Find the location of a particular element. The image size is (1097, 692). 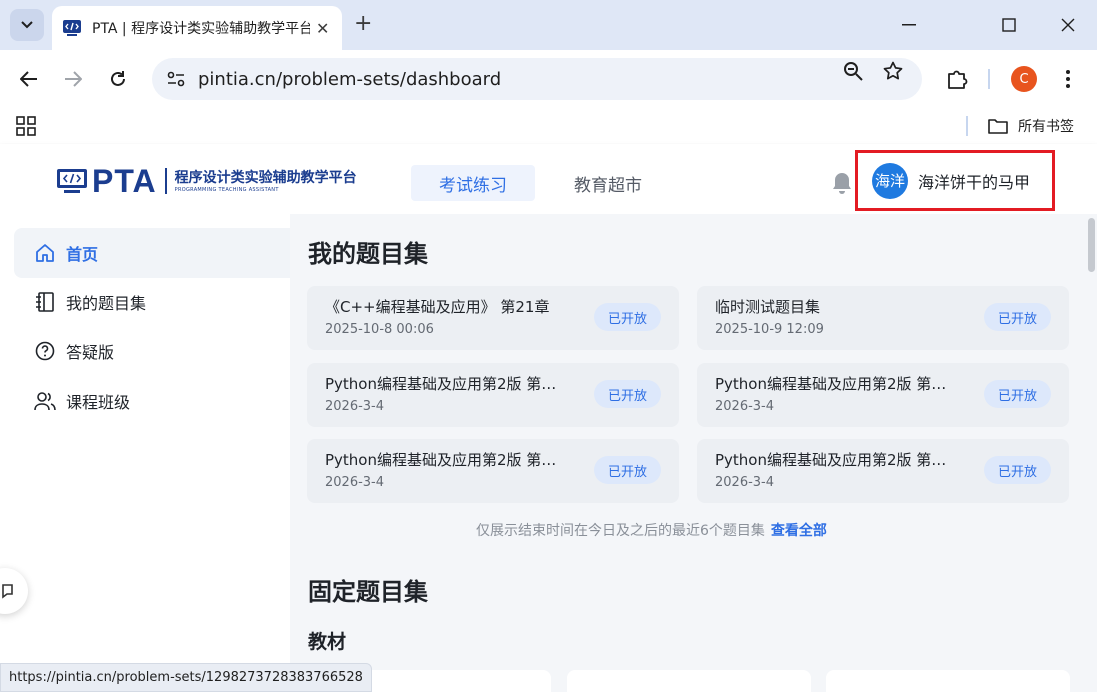

sidebar-item-label: 首页 is located at coordinates (82, 254).